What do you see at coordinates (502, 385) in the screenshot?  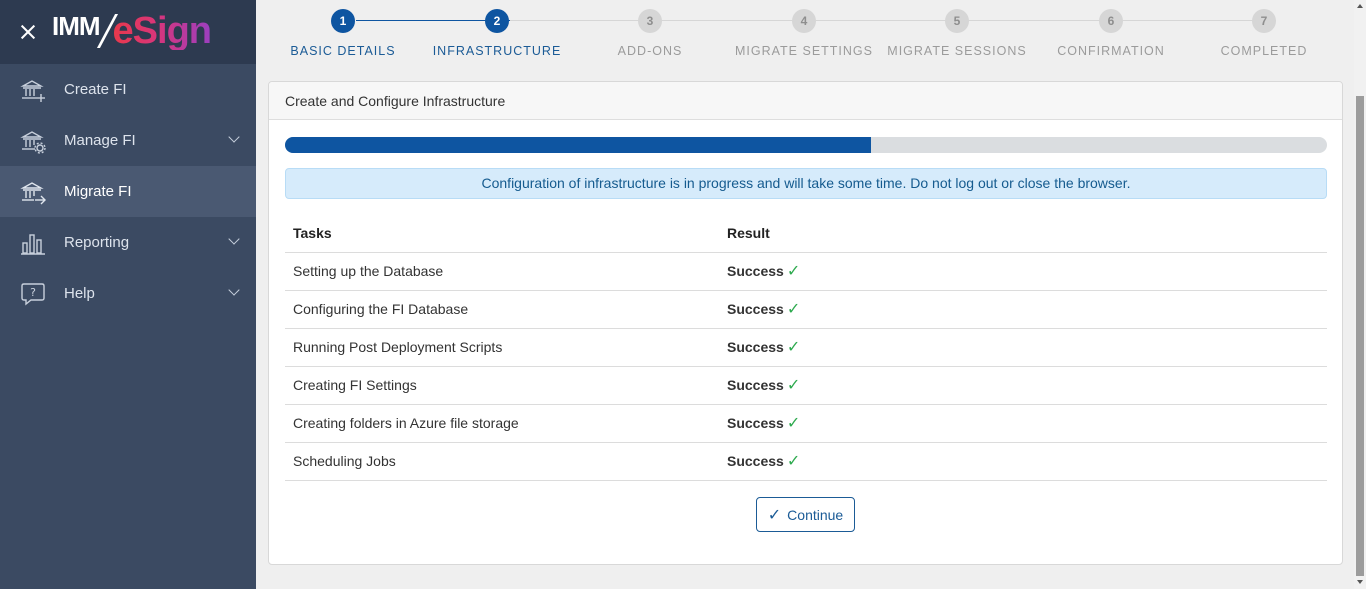 I see `task-name: Creating FI Settings` at bounding box center [502, 385].